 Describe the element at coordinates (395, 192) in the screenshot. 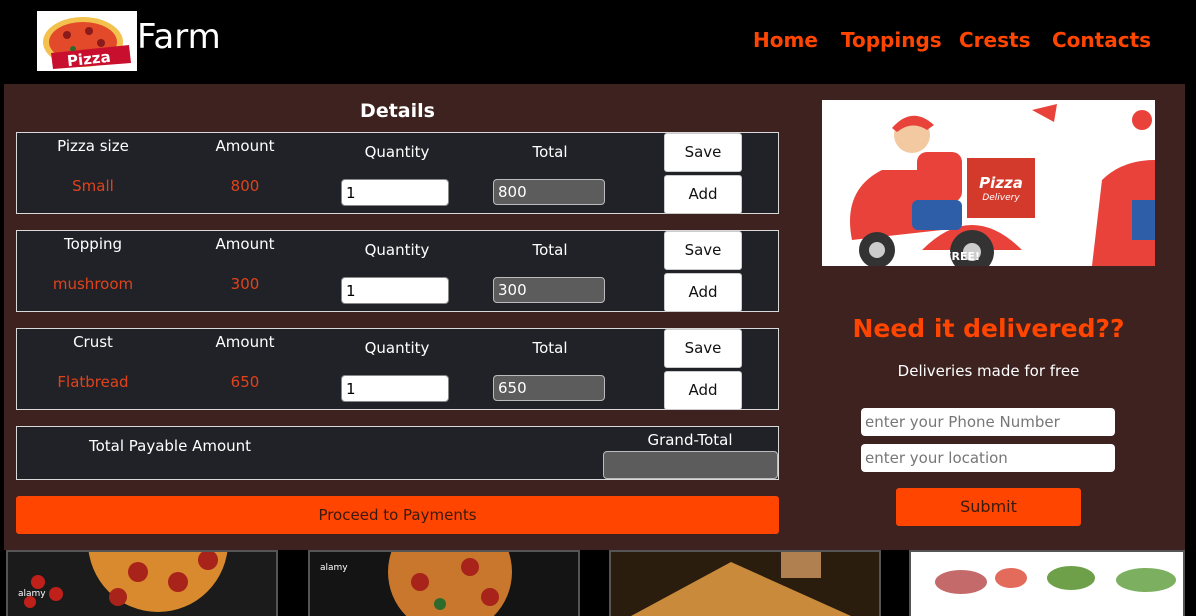

I see `pizza-size-quantity-input` at that location.